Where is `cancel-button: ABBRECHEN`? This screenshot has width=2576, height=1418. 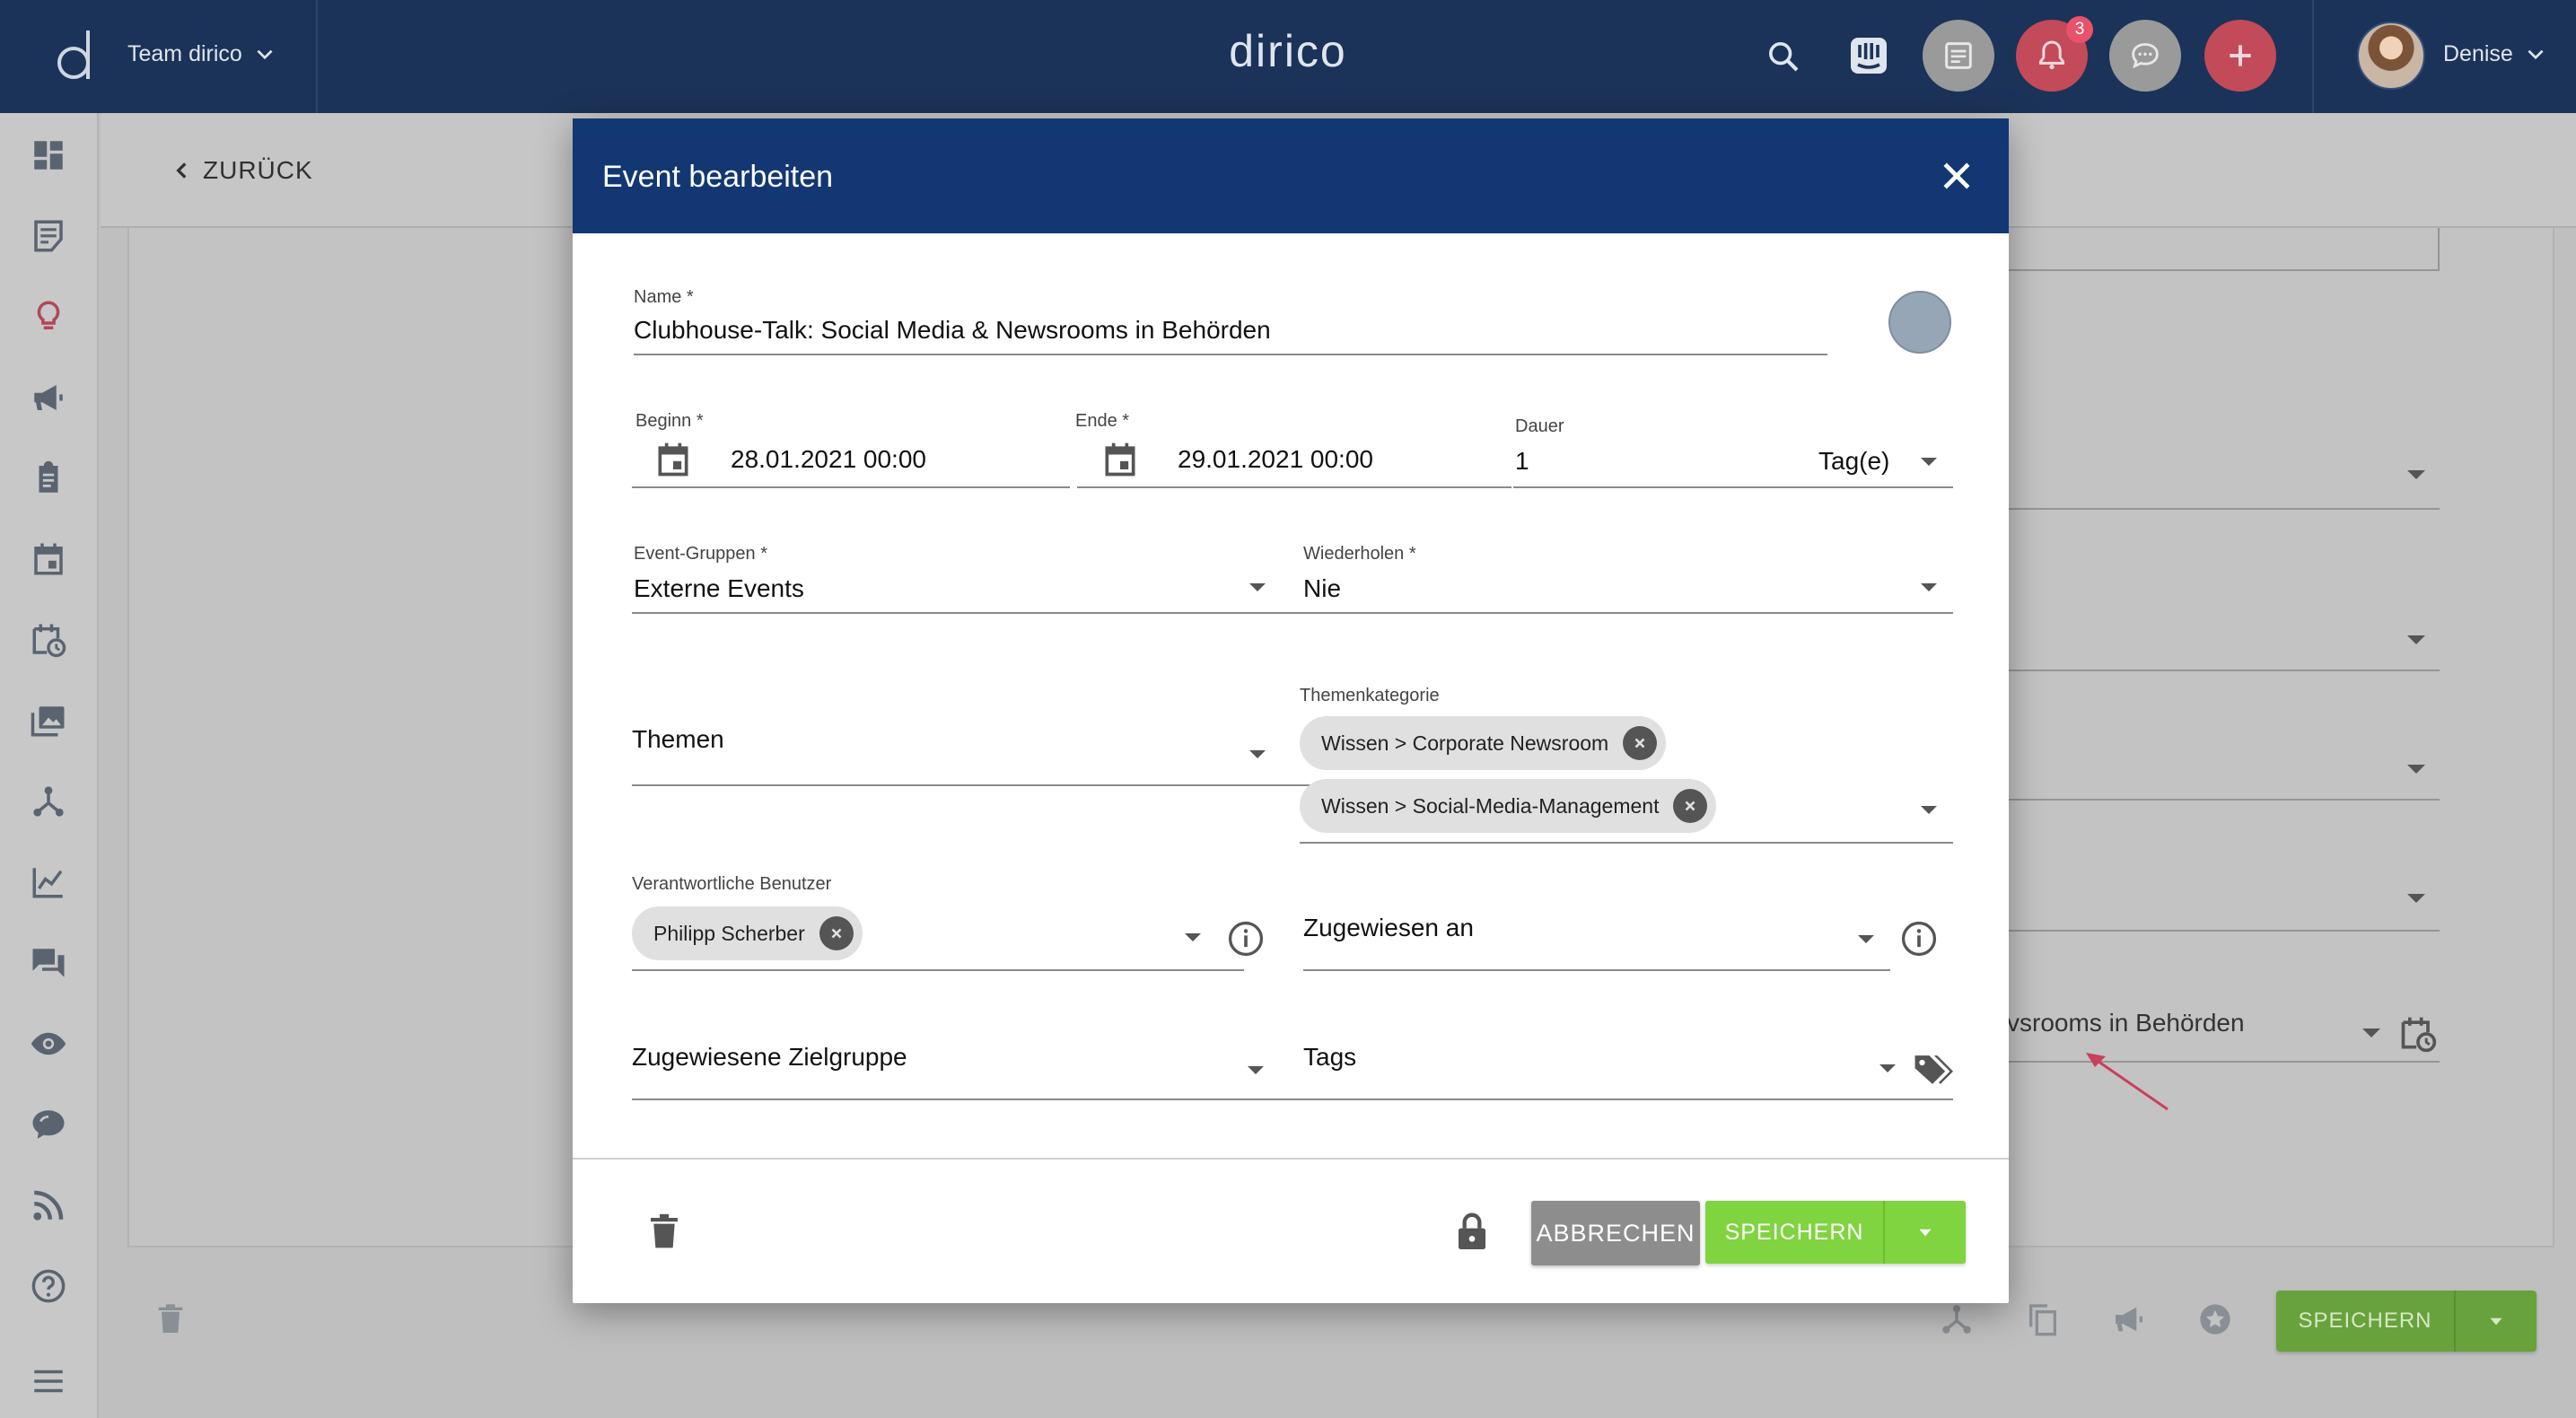
cancel-button: ABBRECHEN is located at coordinates (1615, 1233).